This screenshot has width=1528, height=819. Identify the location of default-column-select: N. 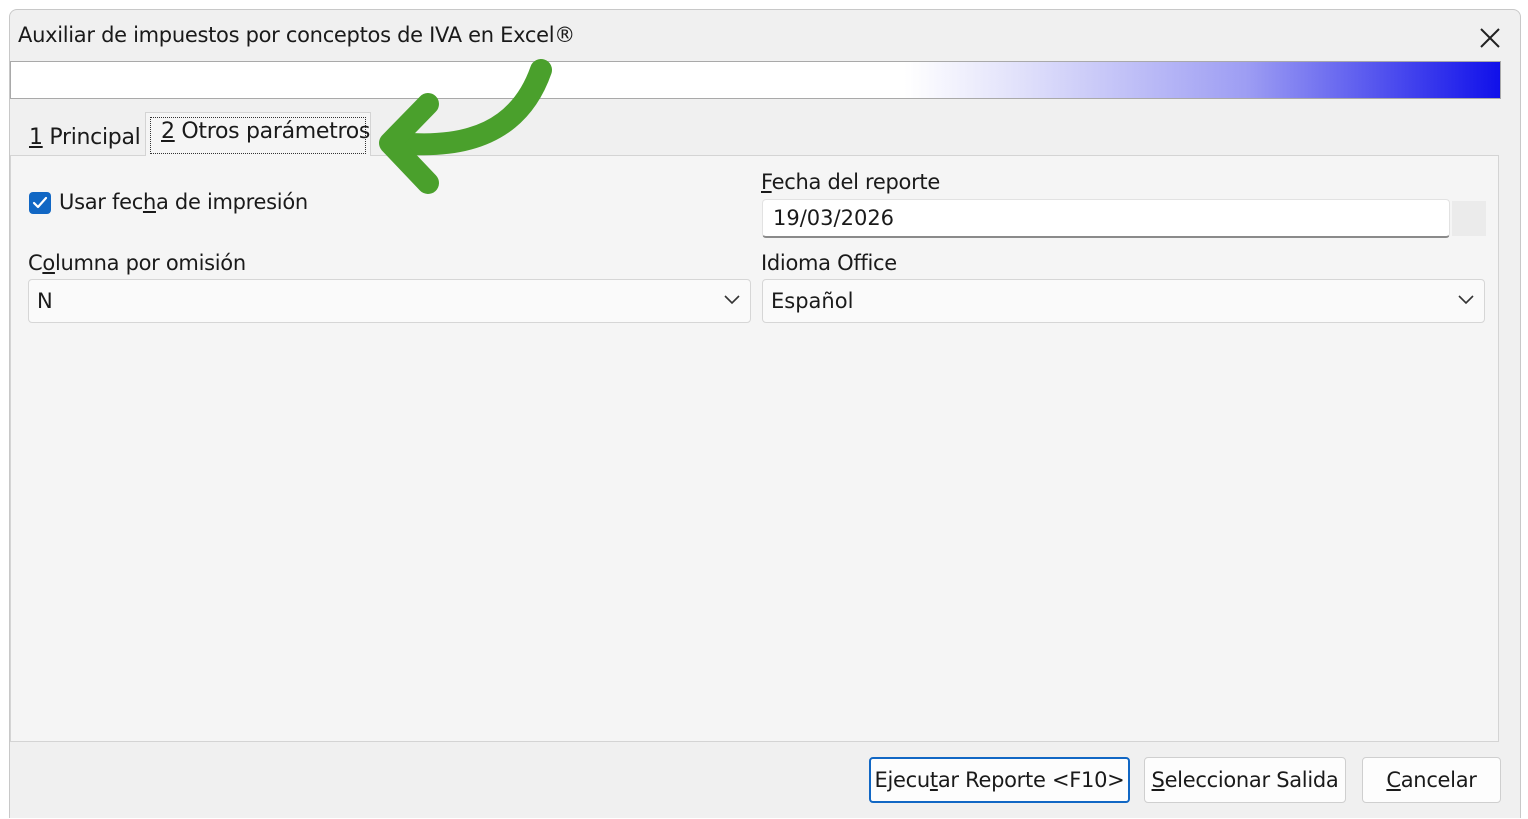
(389, 301).